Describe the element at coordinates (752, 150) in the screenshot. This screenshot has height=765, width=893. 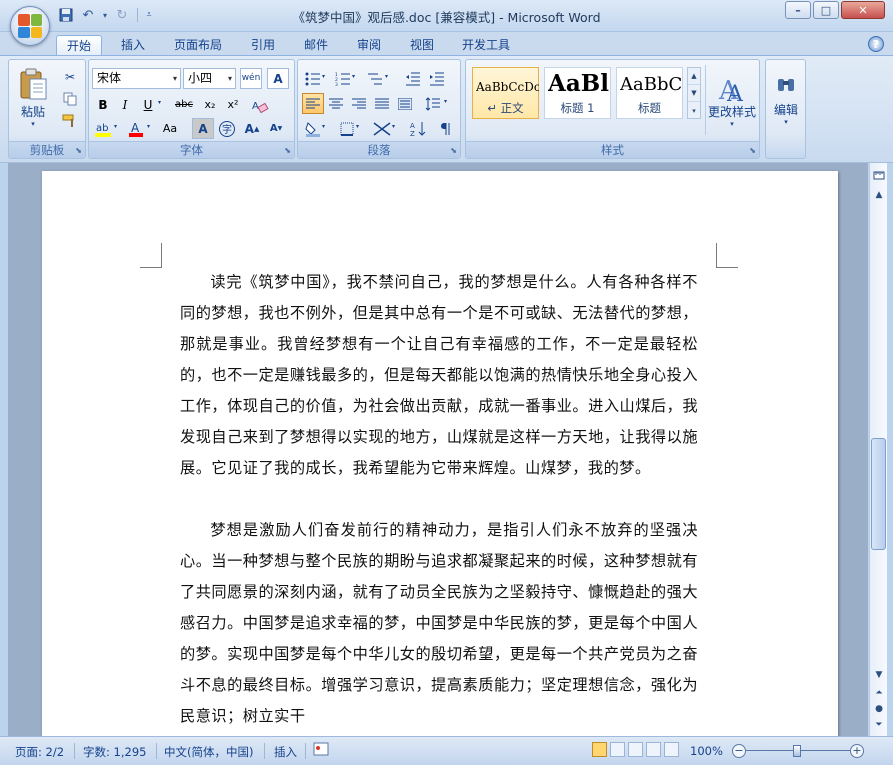
I see `styles-launcher-icon: ⬊` at that location.